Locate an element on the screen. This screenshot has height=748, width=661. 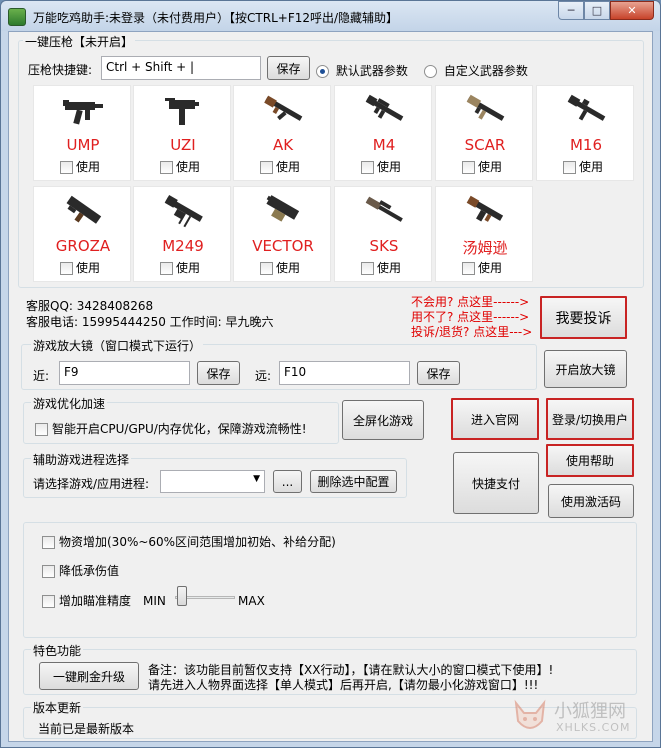
weapon-card-scar: SCAR 使用 is located at coordinates (484, 133).